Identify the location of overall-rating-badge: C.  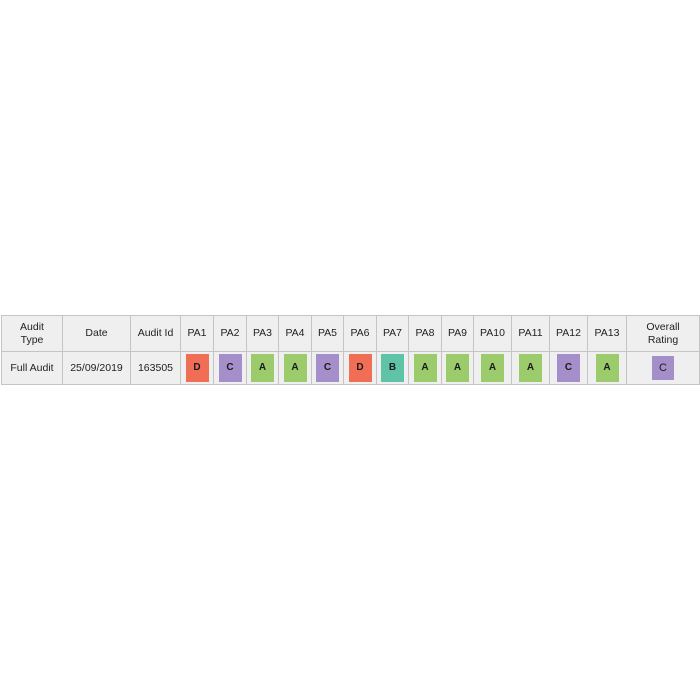
(663, 368).